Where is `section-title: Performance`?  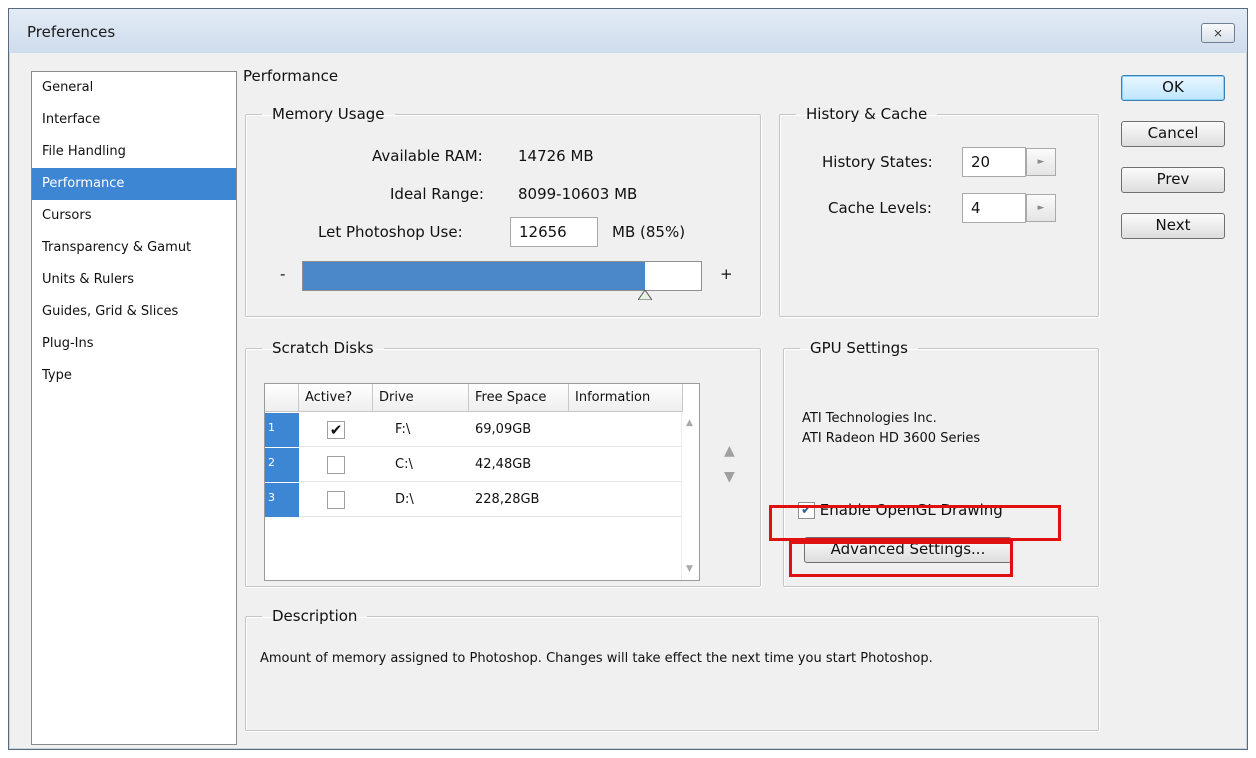 section-title: Performance is located at coordinates (291, 76).